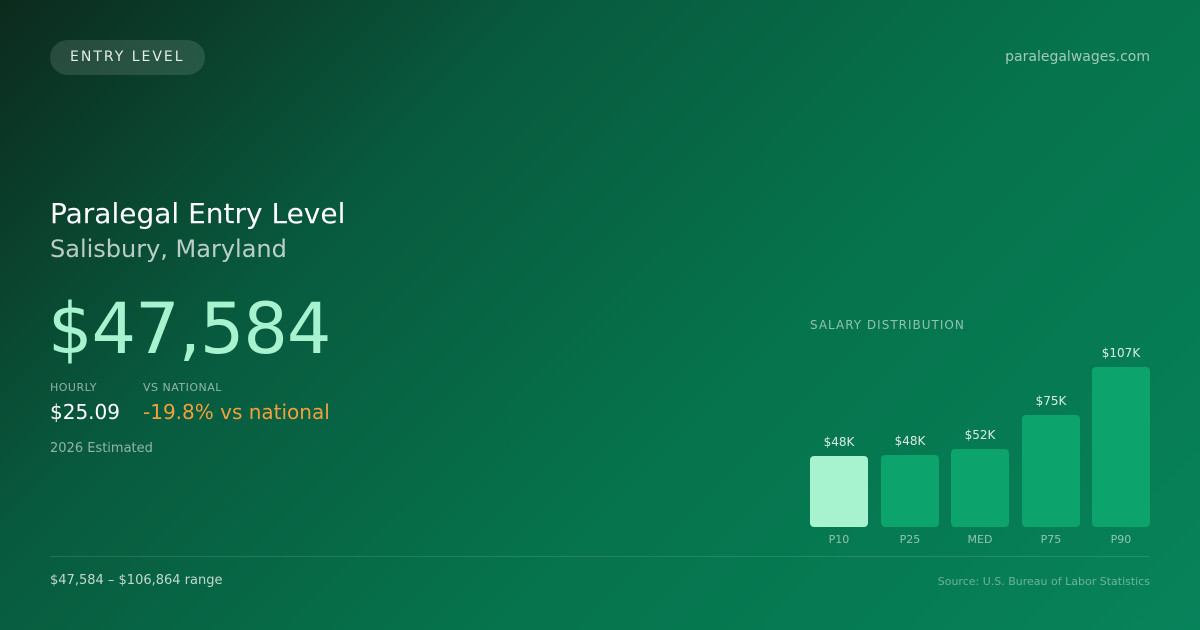 Image resolution: width=1200 pixels, height=630 pixels. What do you see at coordinates (980, 539) in the screenshot?
I see `bar-category-label: MED` at bounding box center [980, 539].